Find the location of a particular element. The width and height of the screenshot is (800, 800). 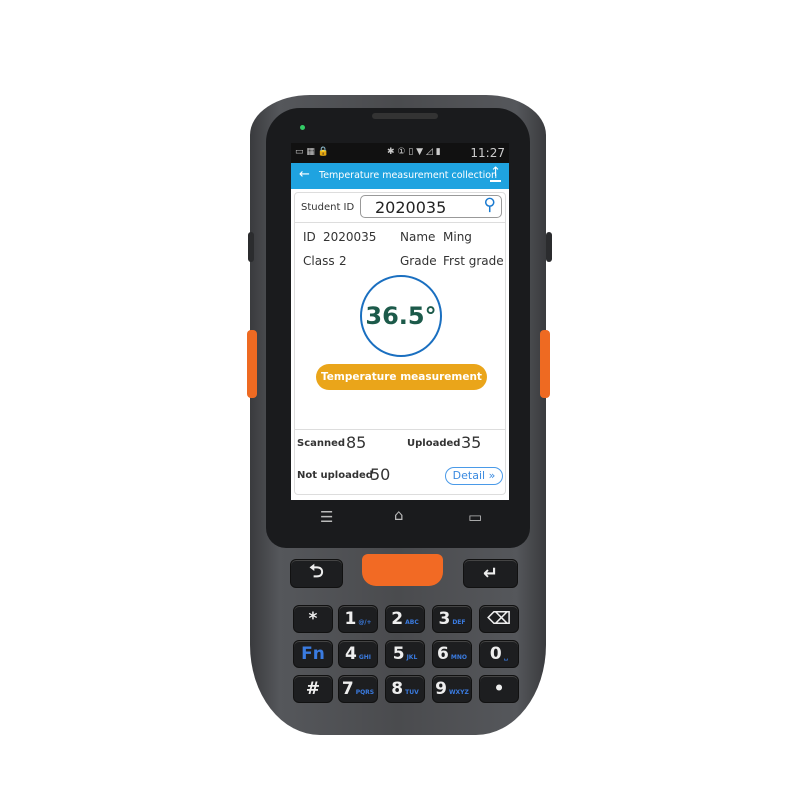

uploaded-value: 35 is located at coordinates (471, 442).